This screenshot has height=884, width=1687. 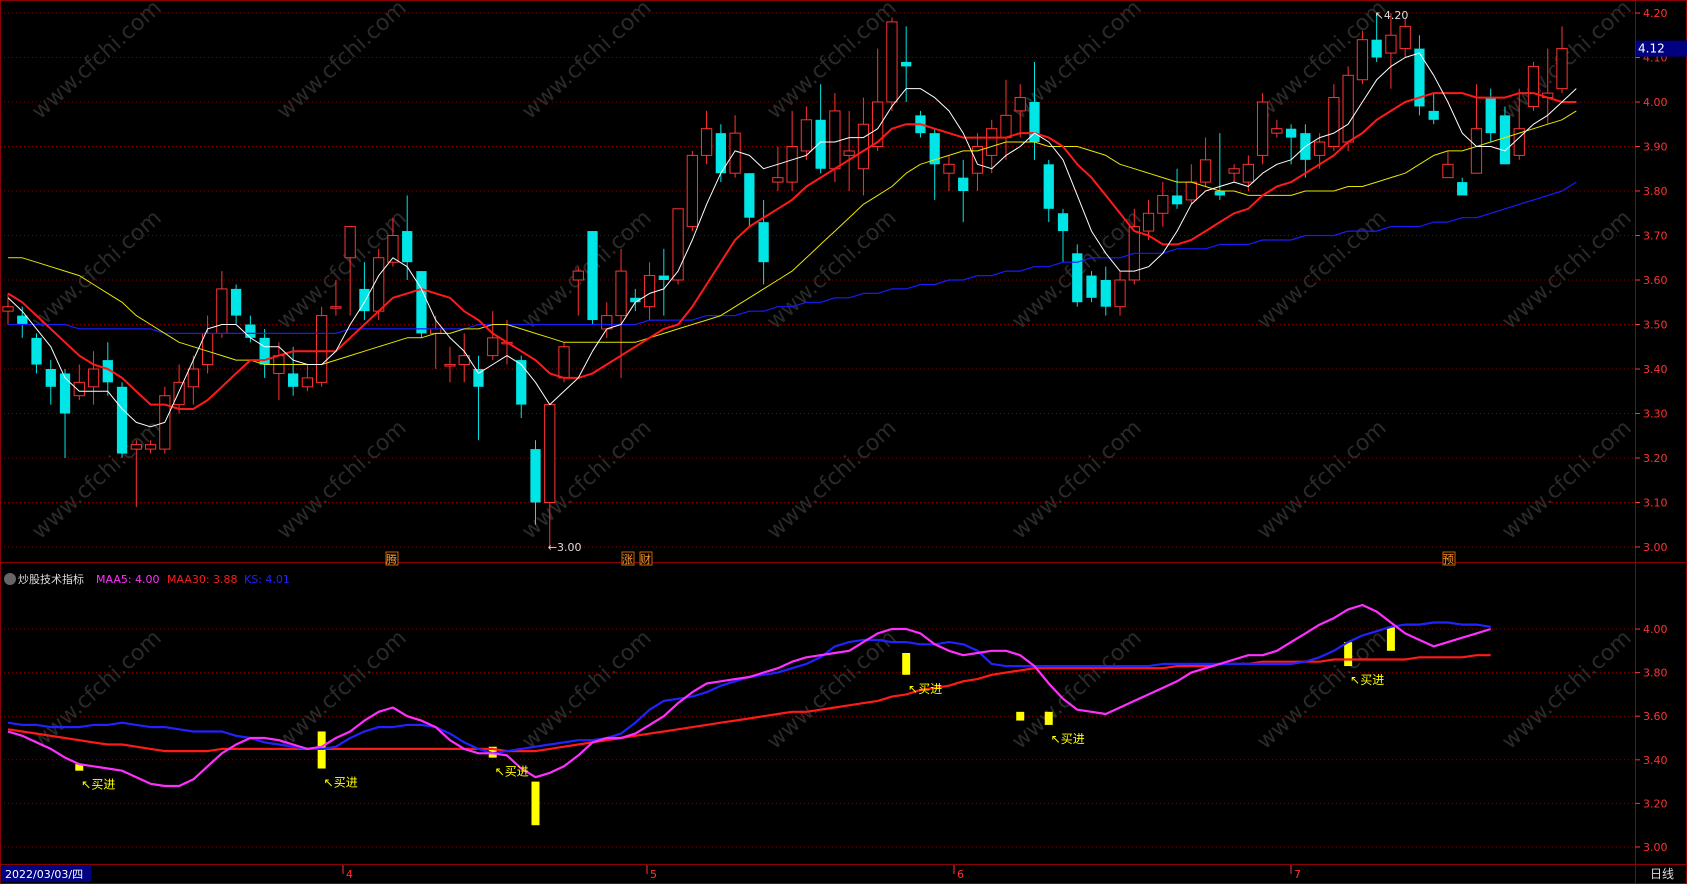 I want to click on price-tick-label: 4.20, so click(x=1655, y=13).